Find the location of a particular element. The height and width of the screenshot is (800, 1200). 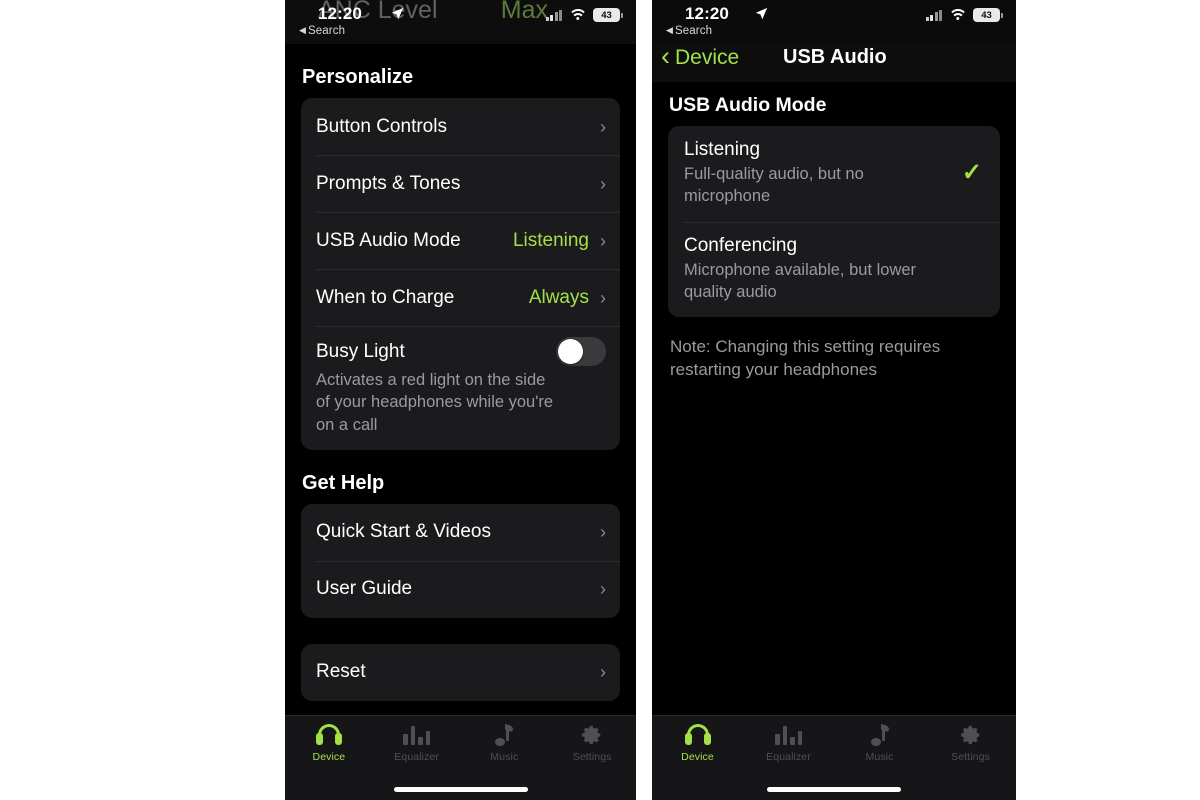

row-label: Prompts & Tones is located at coordinates (388, 183).